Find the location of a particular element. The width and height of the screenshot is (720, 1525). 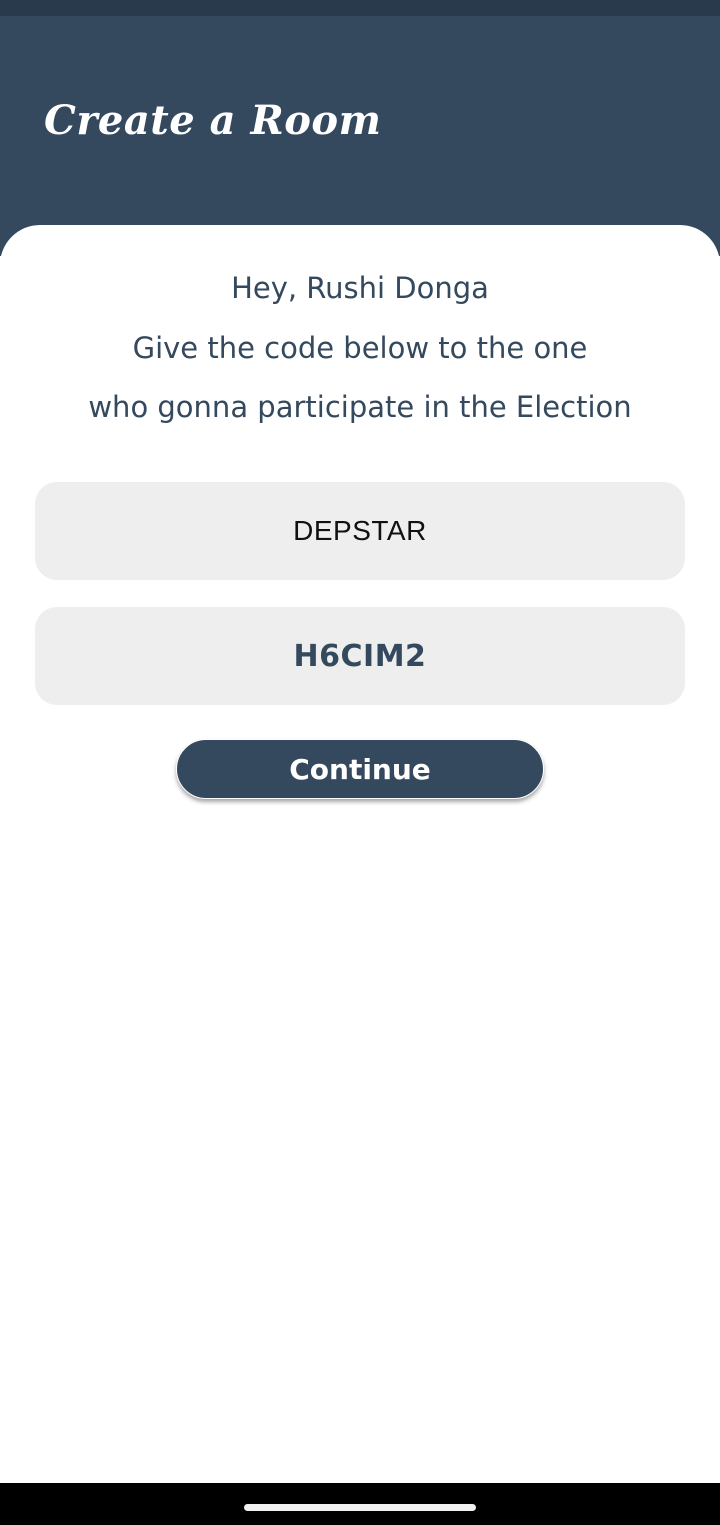

continue-button: Continue is located at coordinates (360, 769).